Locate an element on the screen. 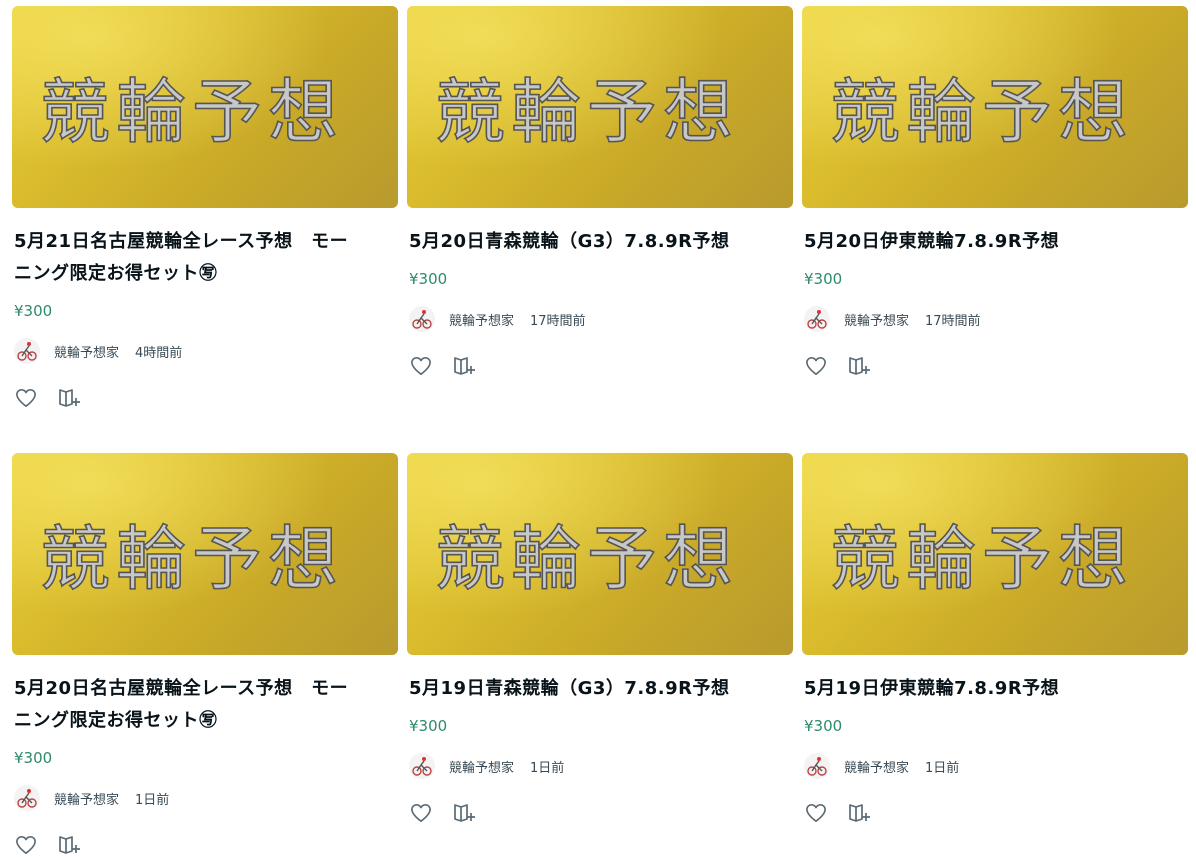 This screenshot has width=1196, height=857. article-title: 5月20日青森競輪（G3）7.8.9R予想 is located at coordinates (601, 242).